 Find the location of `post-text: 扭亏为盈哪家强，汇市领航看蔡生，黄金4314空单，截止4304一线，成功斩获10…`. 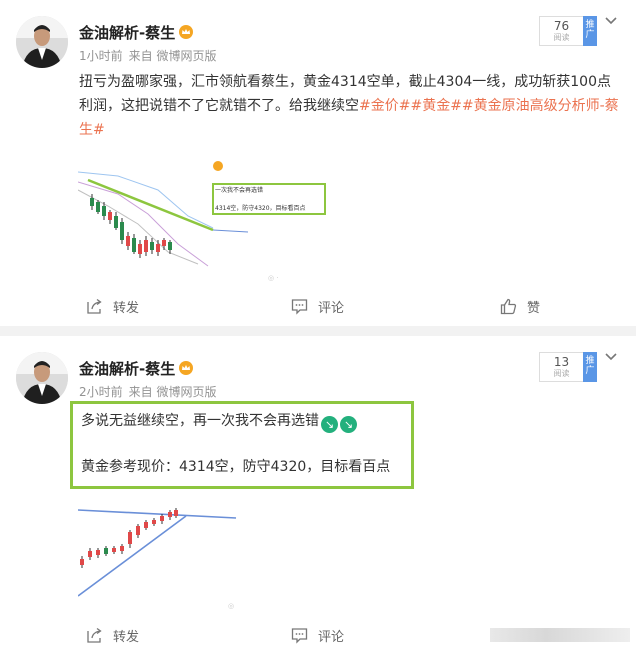

post-text: 扭亏为盈哪家强，汇市领航看蔡生，黄金4314空单，截止4304一线，成功斩获10… is located at coordinates (349, 106).